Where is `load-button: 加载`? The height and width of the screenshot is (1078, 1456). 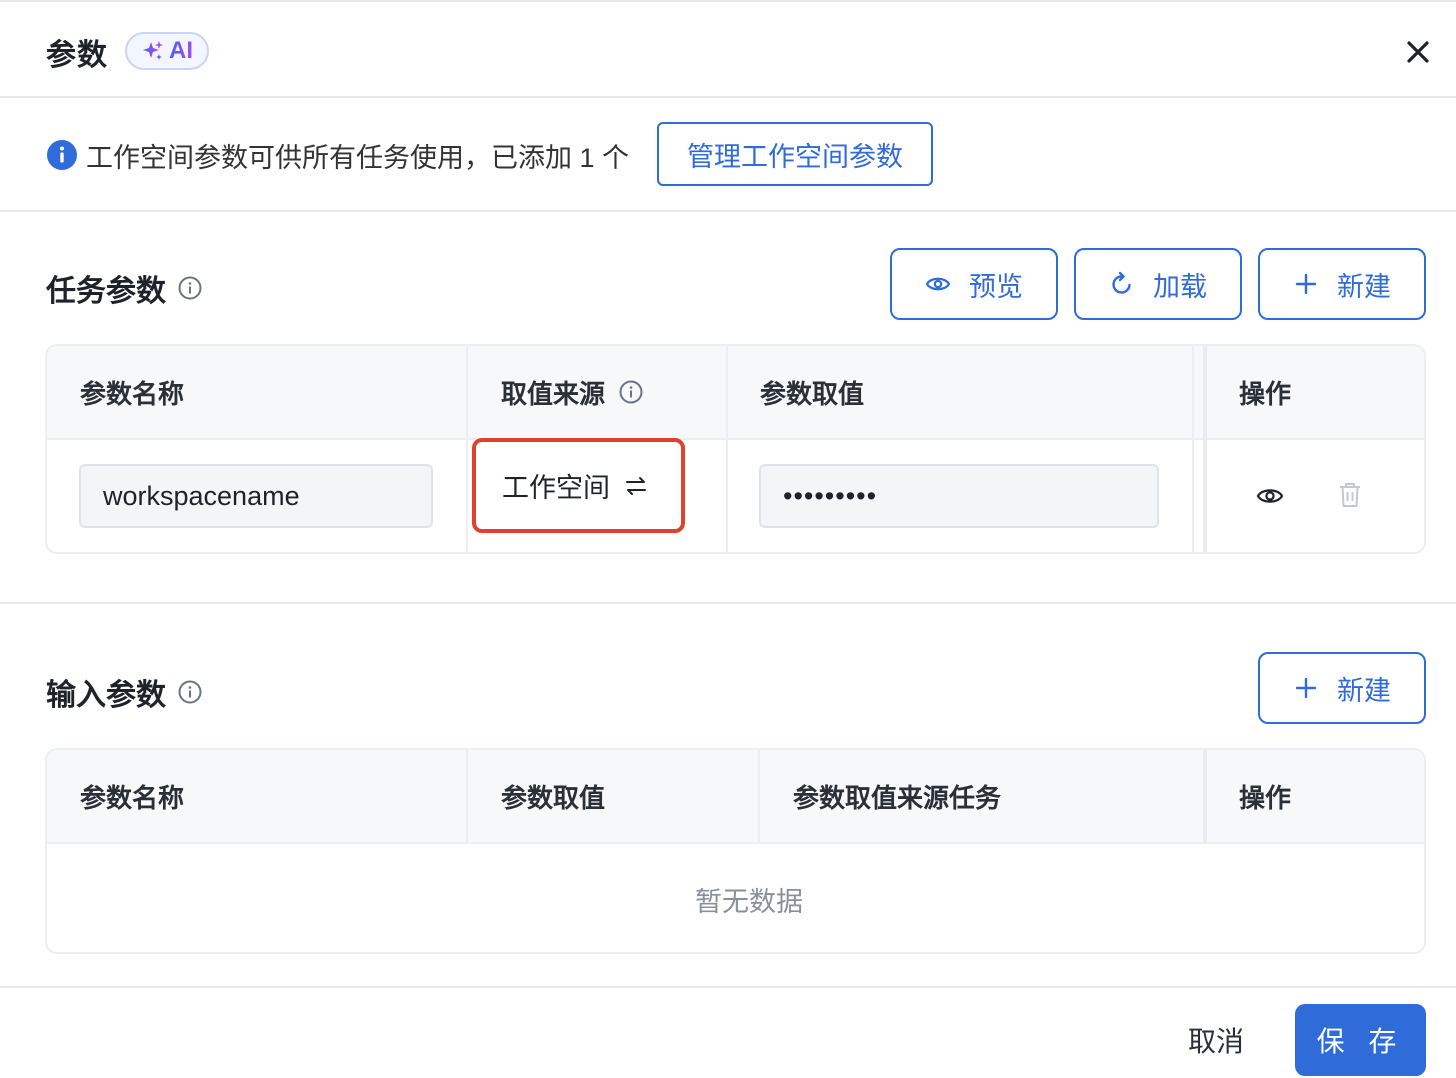 load-button: 加载 is located at coordinates (1158, 284).